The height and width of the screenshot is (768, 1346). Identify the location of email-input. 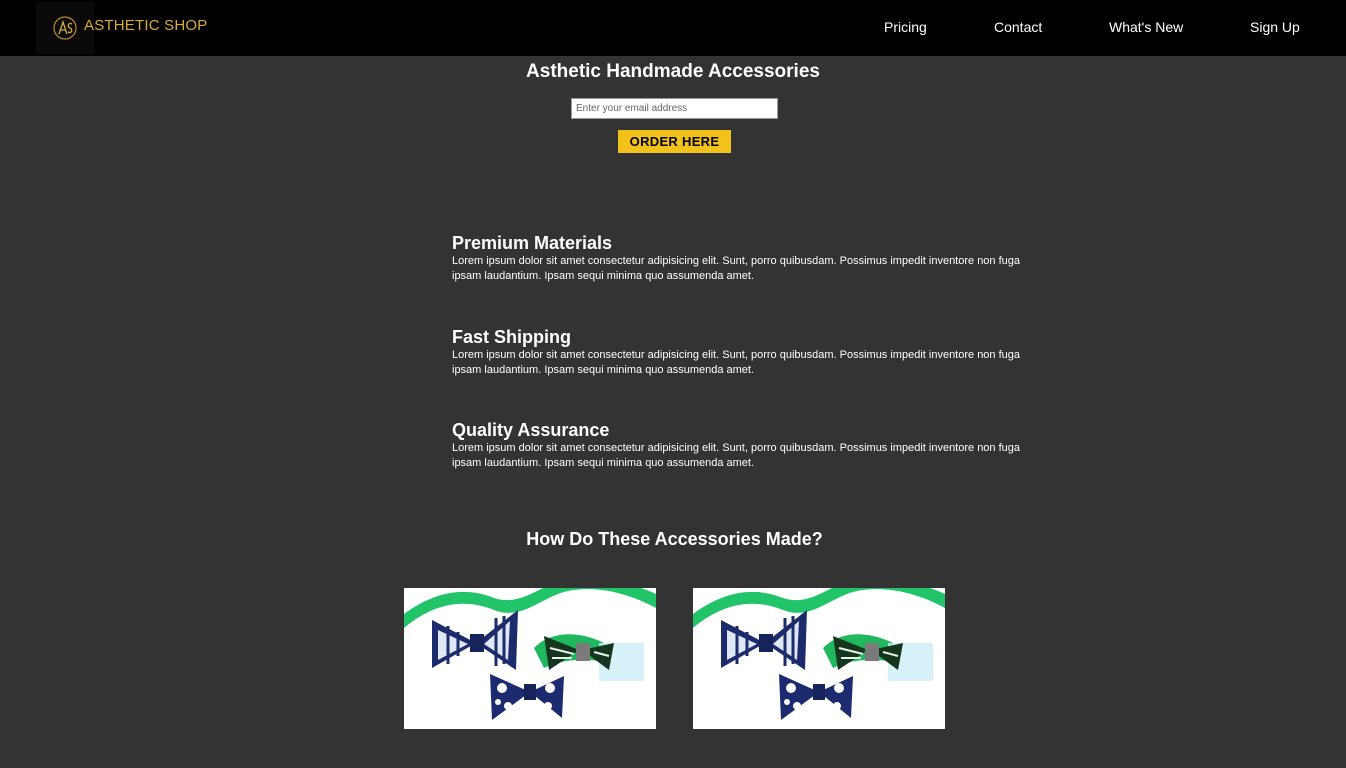
(674, 108).